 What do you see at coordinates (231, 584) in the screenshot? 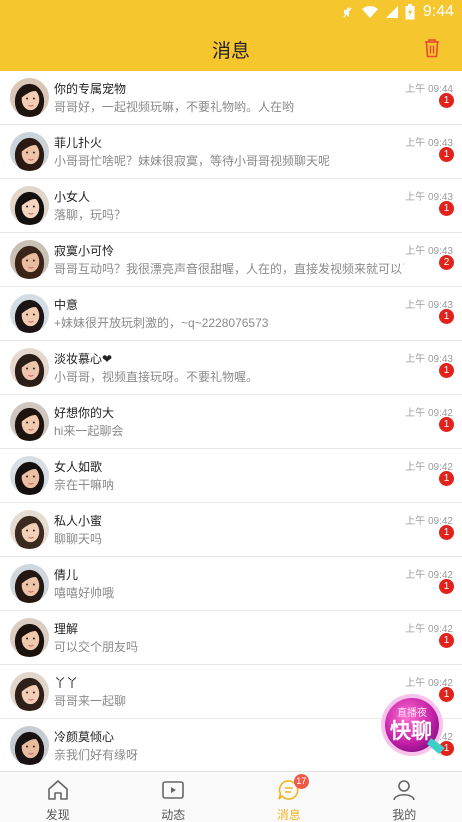
I see `conversation-row: 倩儿 嘻嘻好帅哦 上午 09:42 1` at bounding box center [231, 584].